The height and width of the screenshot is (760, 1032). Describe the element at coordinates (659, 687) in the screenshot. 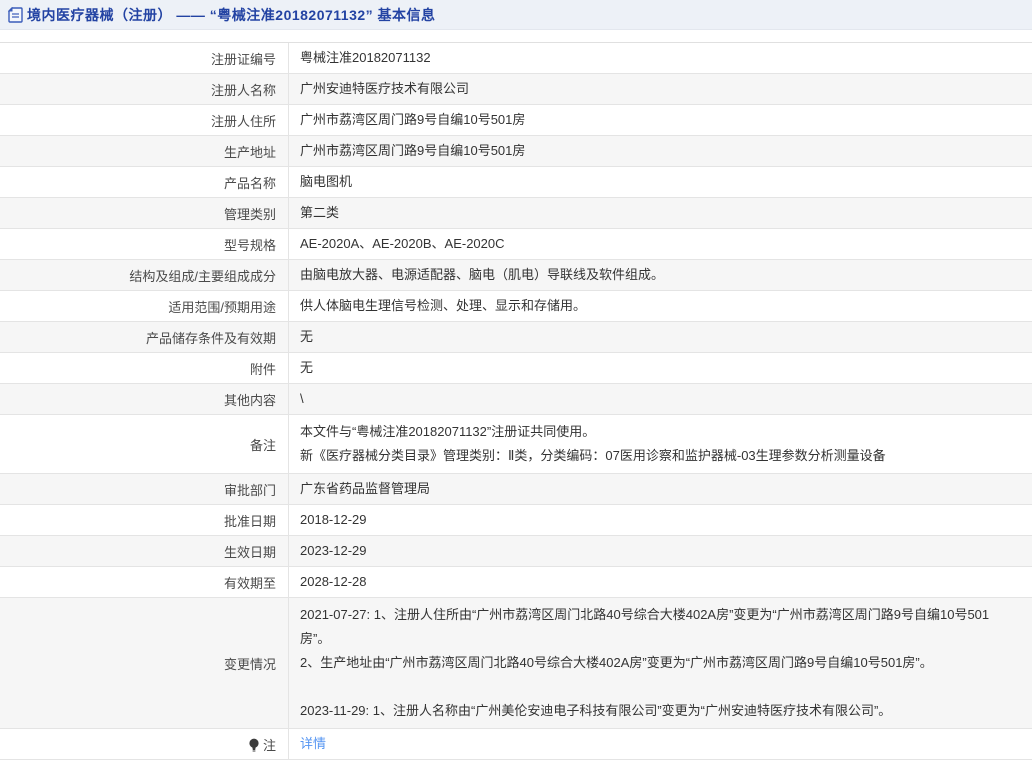

I see `change-line-blank` at that location.